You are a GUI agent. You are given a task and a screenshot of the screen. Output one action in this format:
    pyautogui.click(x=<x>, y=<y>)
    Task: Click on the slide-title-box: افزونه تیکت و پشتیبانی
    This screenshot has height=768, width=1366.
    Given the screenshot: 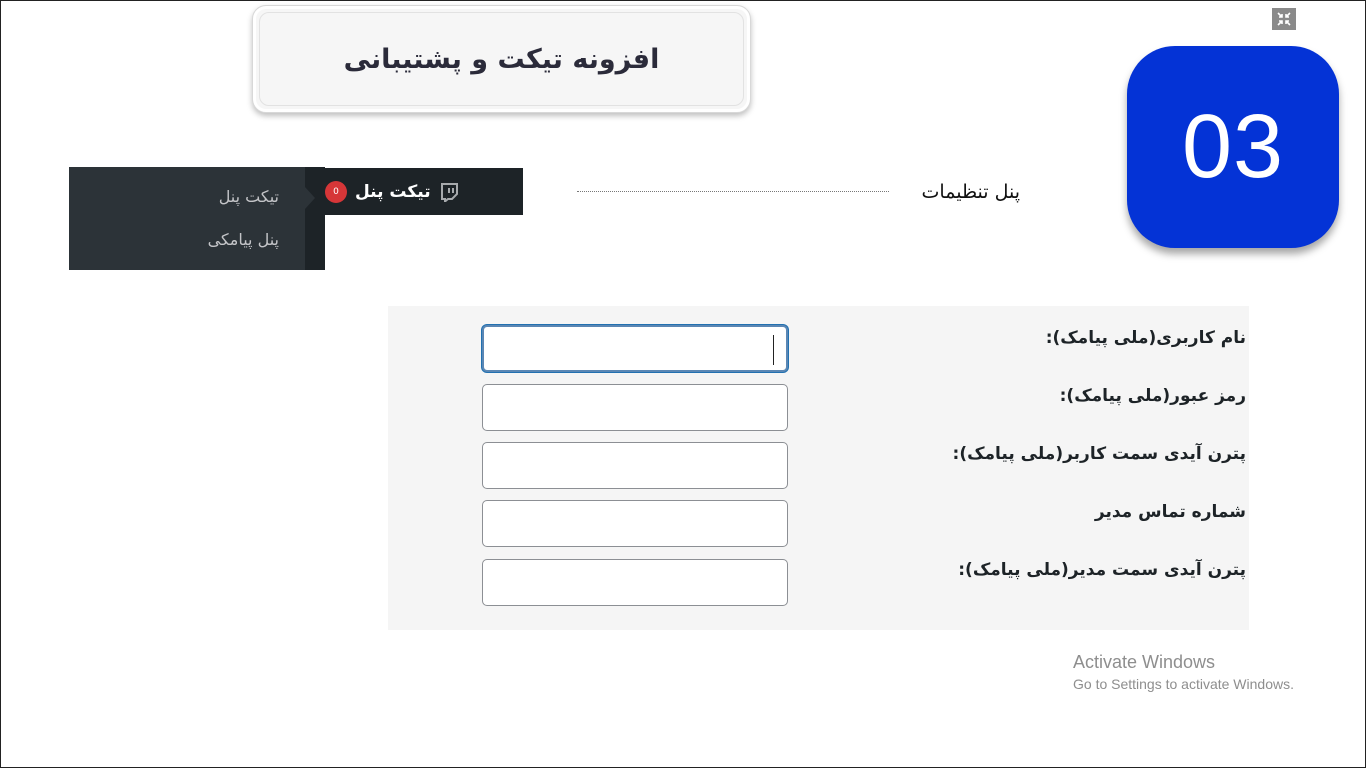 What is the action you would take?
    pyautogui.click(x=501, y=59)
    